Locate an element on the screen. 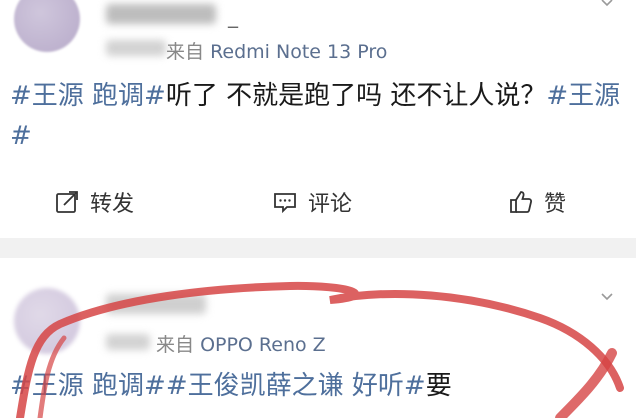 Image resolution: width=636 pixels, height=418 pixels. repost-label: 转发 is located at coordinates (112, 204).